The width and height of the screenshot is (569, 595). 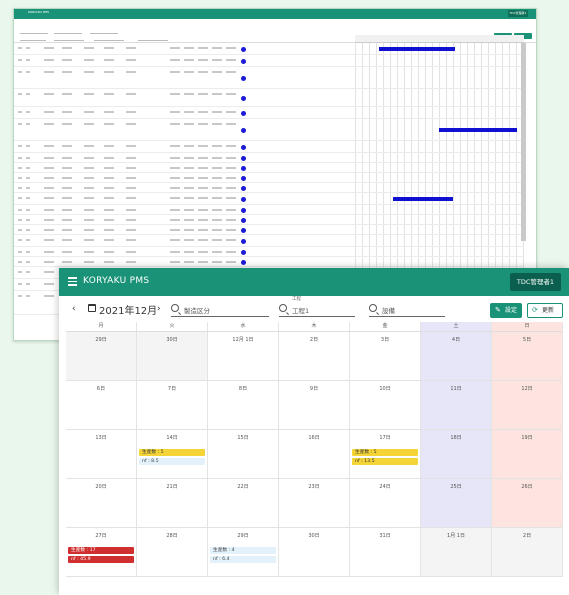 What do you see at coordinates (314, 503) in the screenshot?
I see `day-cell: 23日` at bounding box center [314, 503].